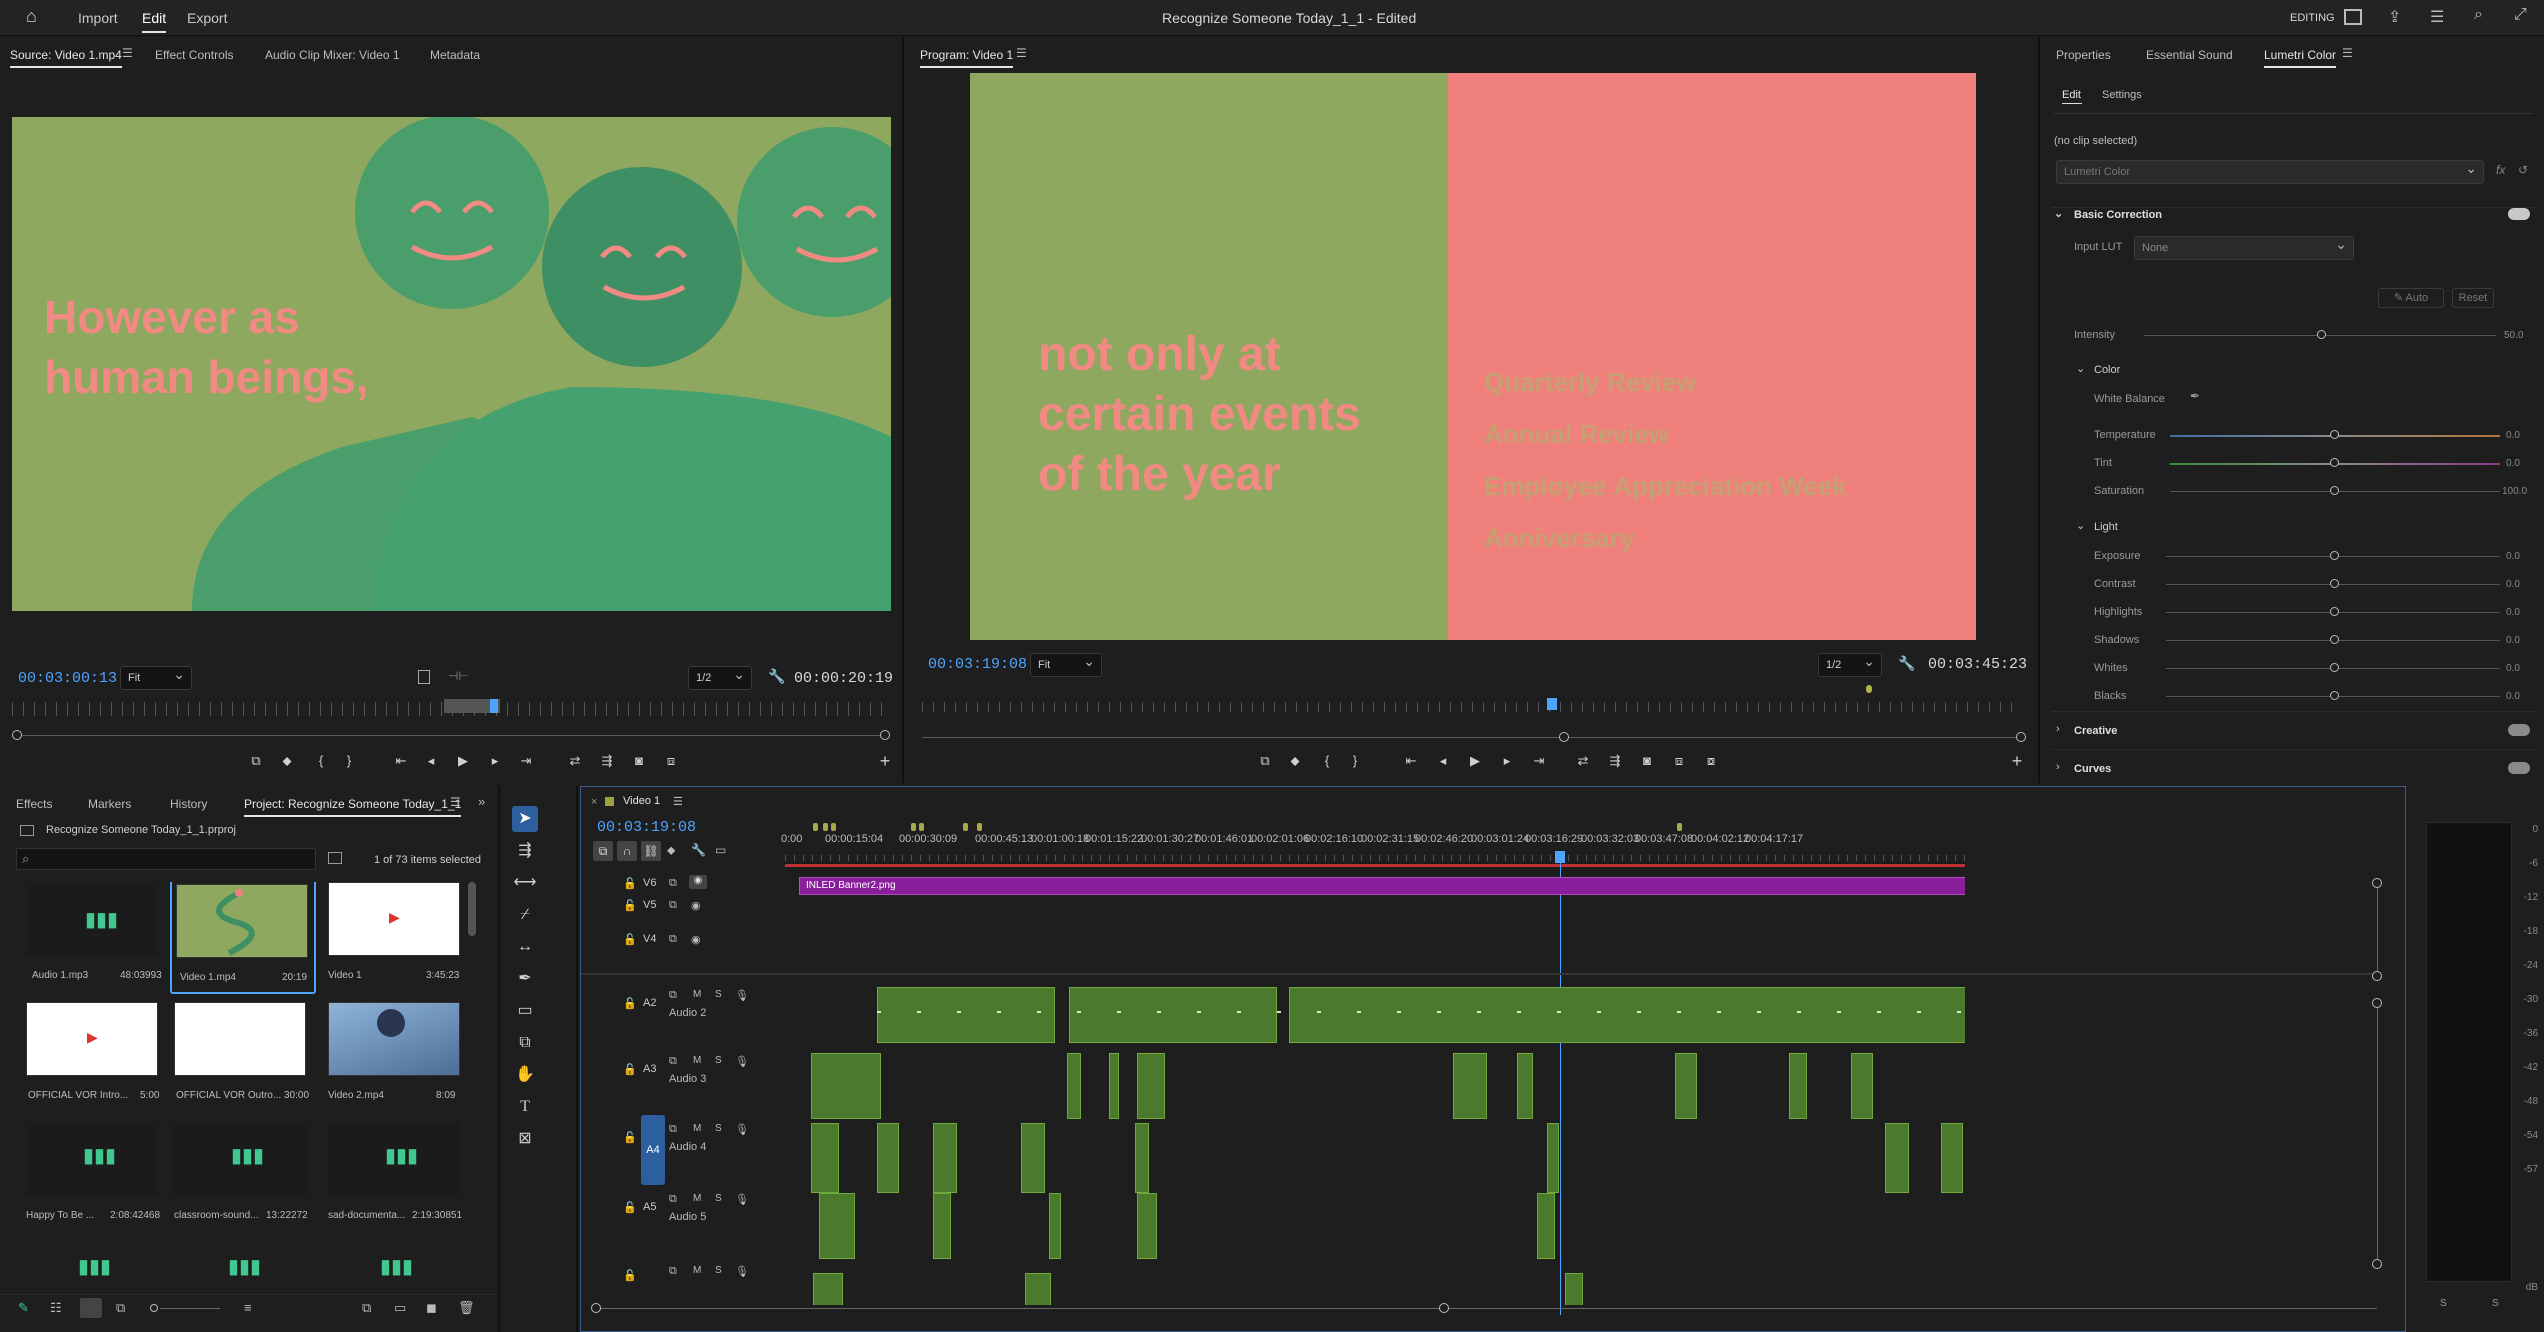 Image resolution: width=2544 pixels, height=1332 pixels. What do you see at coordinates (1647, 761) in the screenshot?
I see `program-export-frame-button: ◙` at bounding box center [1647, 761].